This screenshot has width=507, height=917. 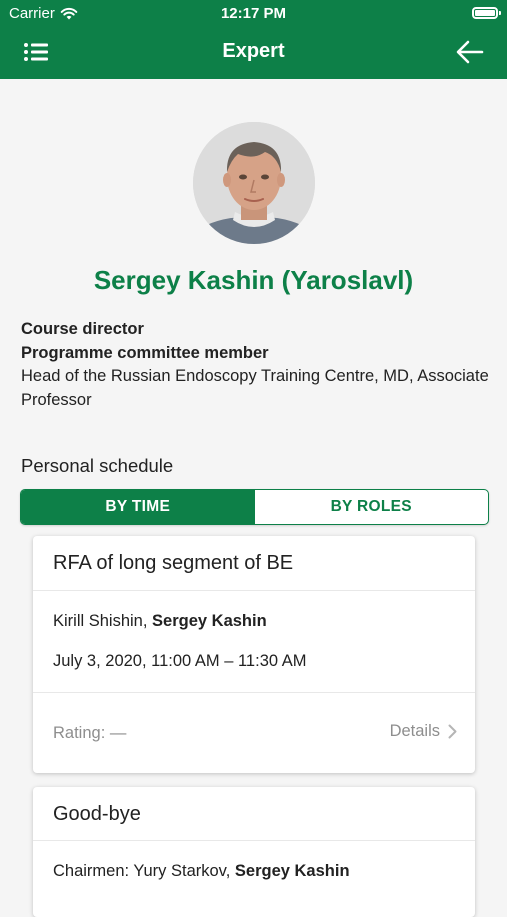 I want to click on status-time: 12:17 PM, so click(x=253, y=13).